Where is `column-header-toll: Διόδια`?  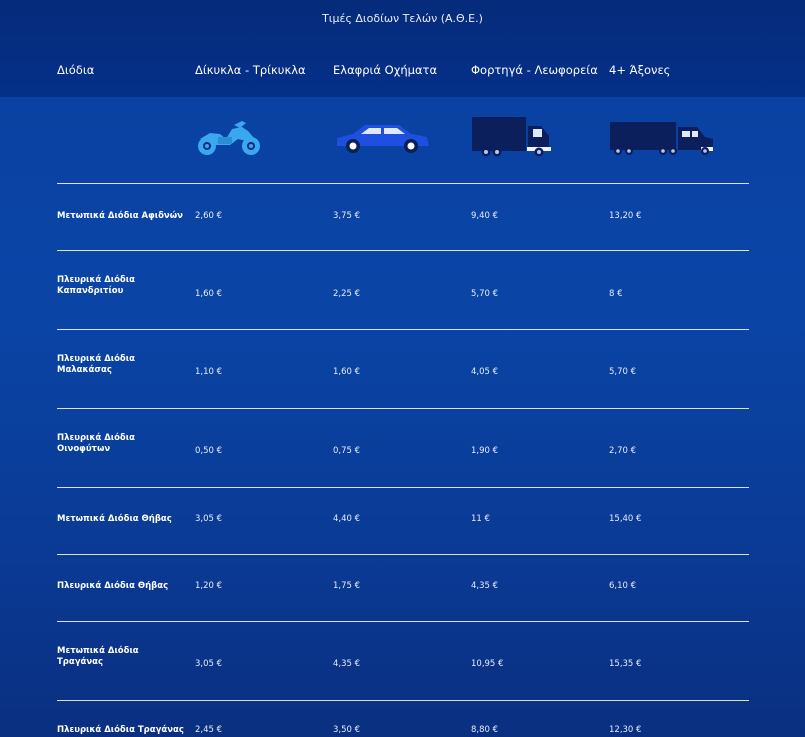
column-header-toll: Διόδια is located at coordinates (76, 70).